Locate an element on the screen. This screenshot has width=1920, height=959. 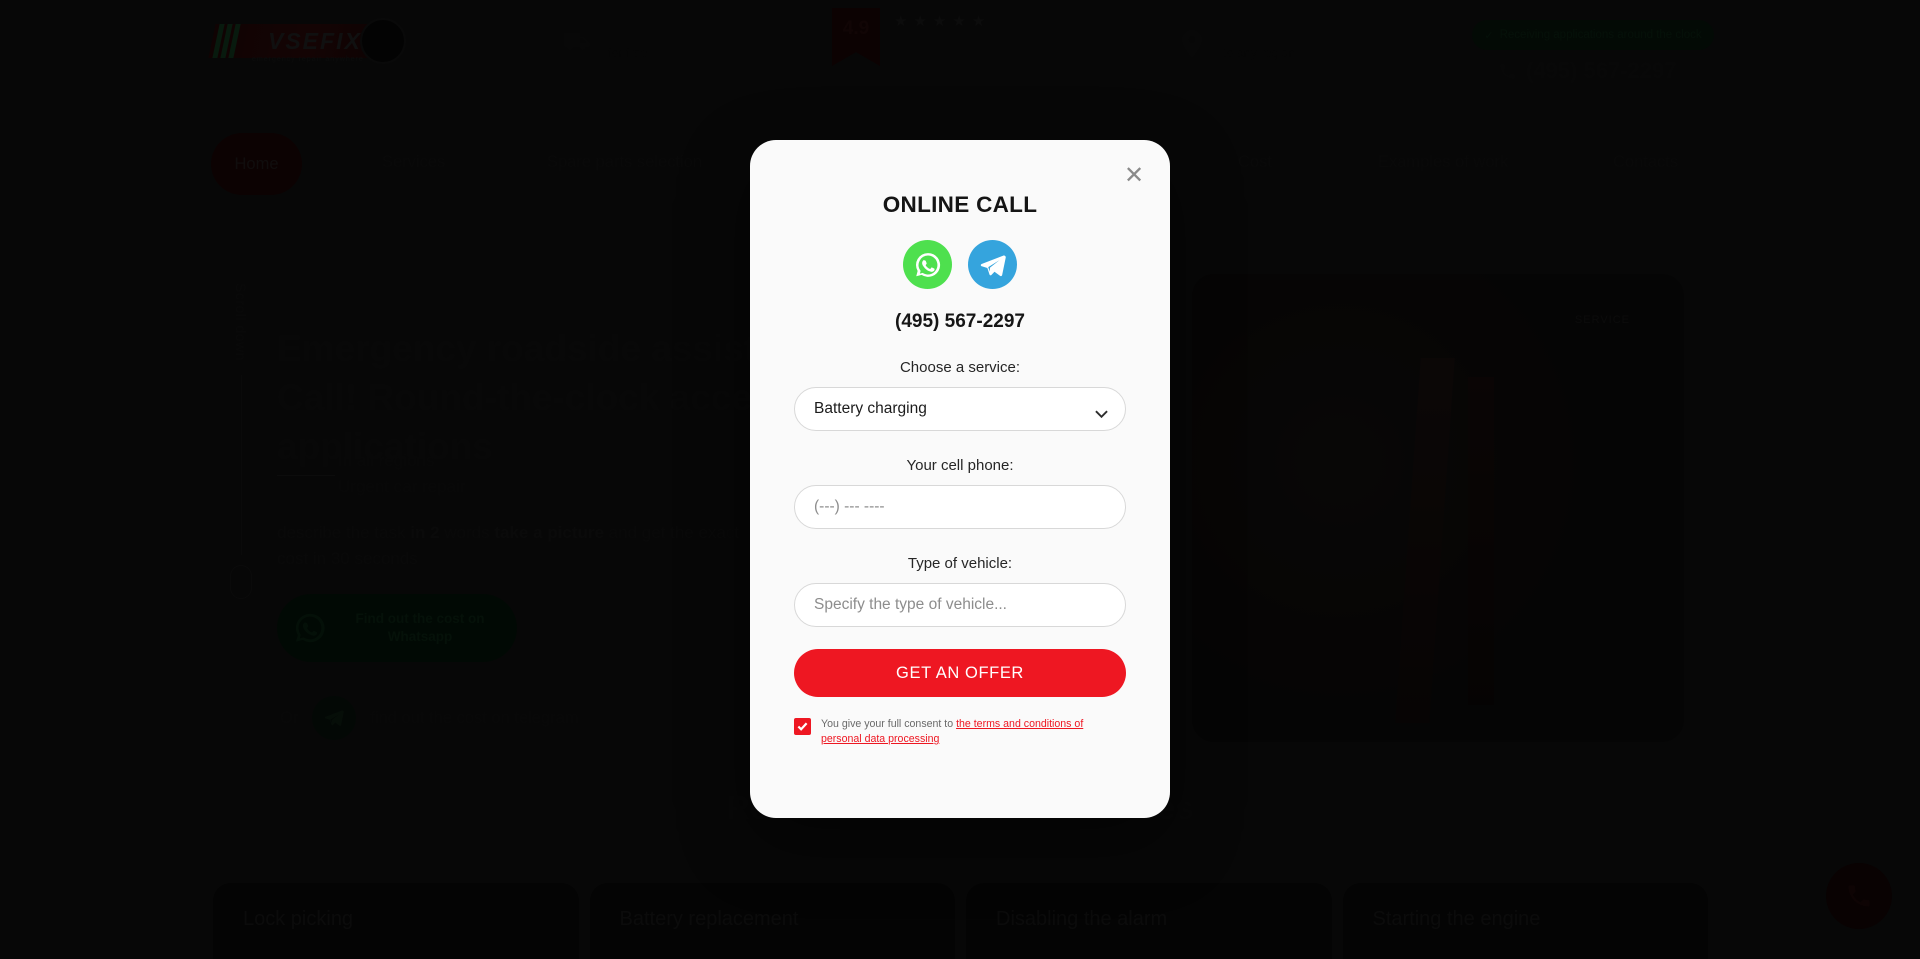
phone-input is located at coordinates (960, 507).